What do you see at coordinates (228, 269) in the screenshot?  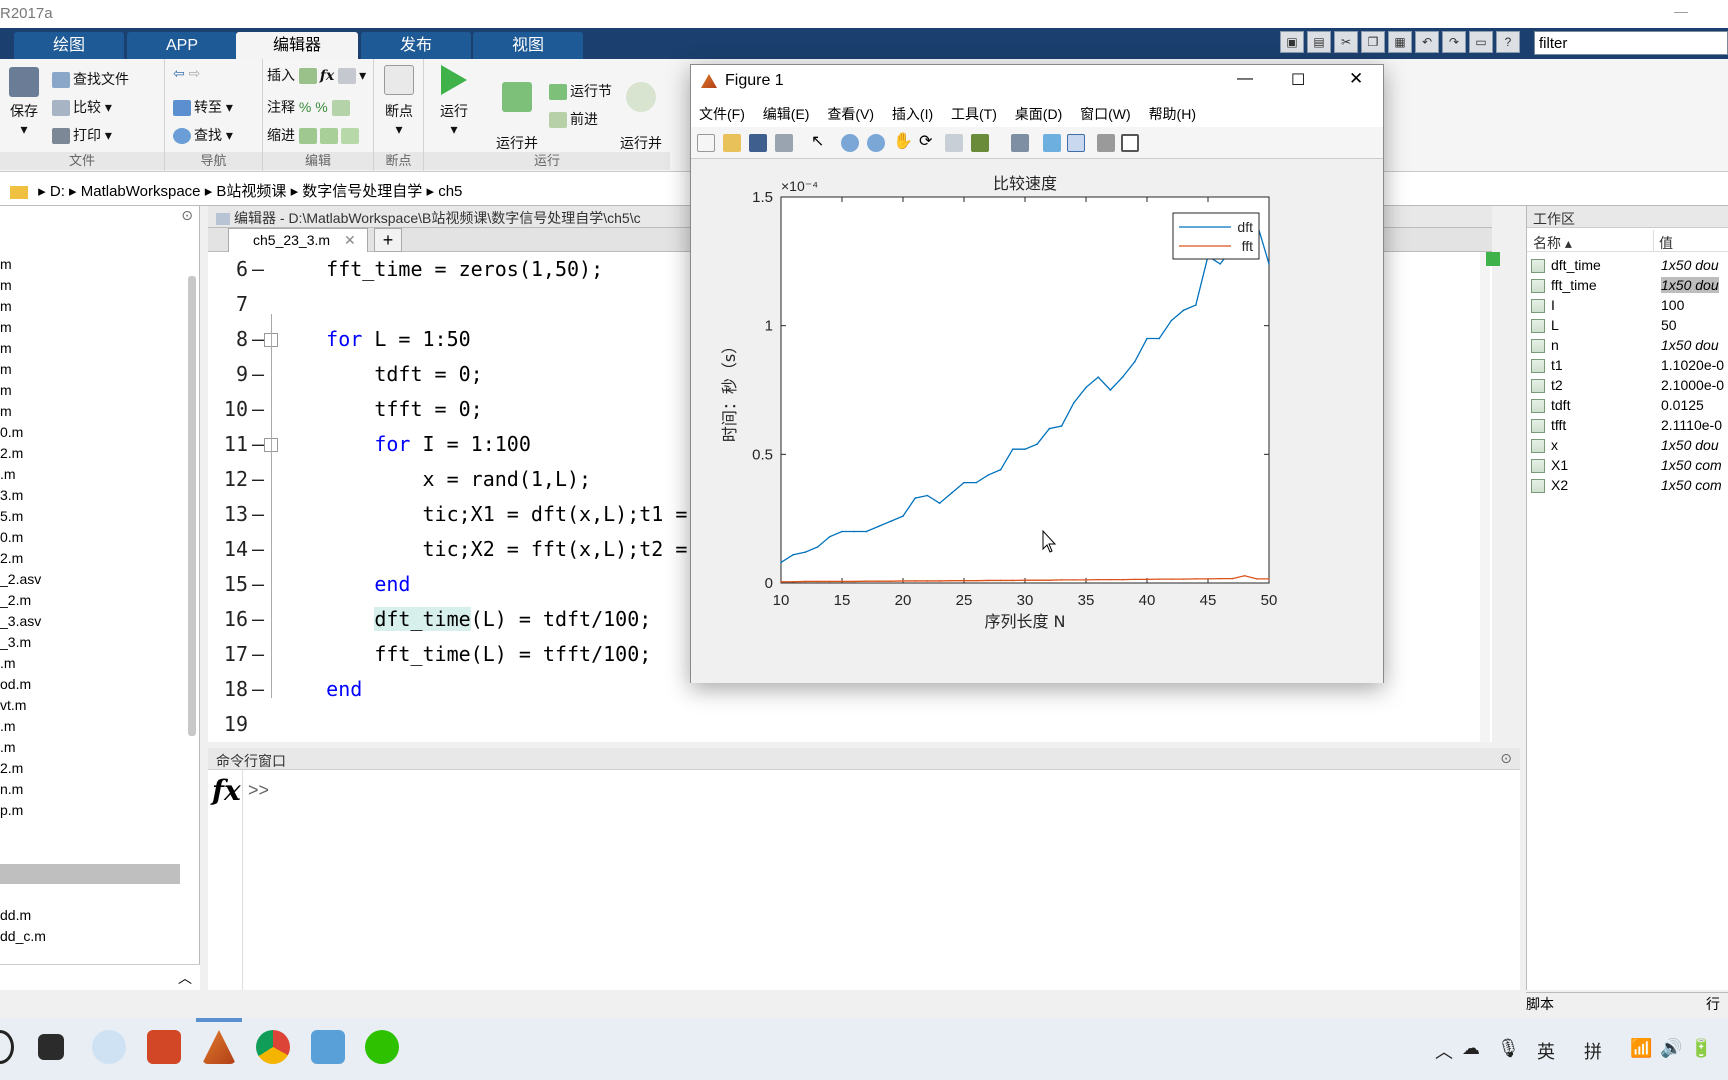 I see `line-number: 6` at bounding box center [228, 269].